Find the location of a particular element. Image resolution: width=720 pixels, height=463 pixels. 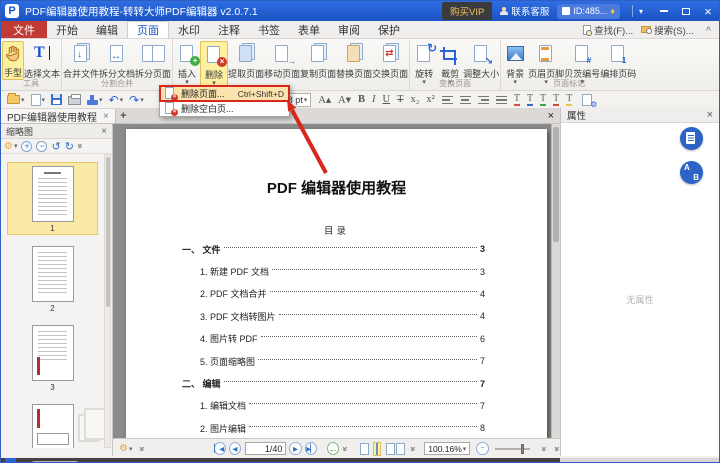

menu-tab-edit: 编辑 is located at coordinates (107, 29).